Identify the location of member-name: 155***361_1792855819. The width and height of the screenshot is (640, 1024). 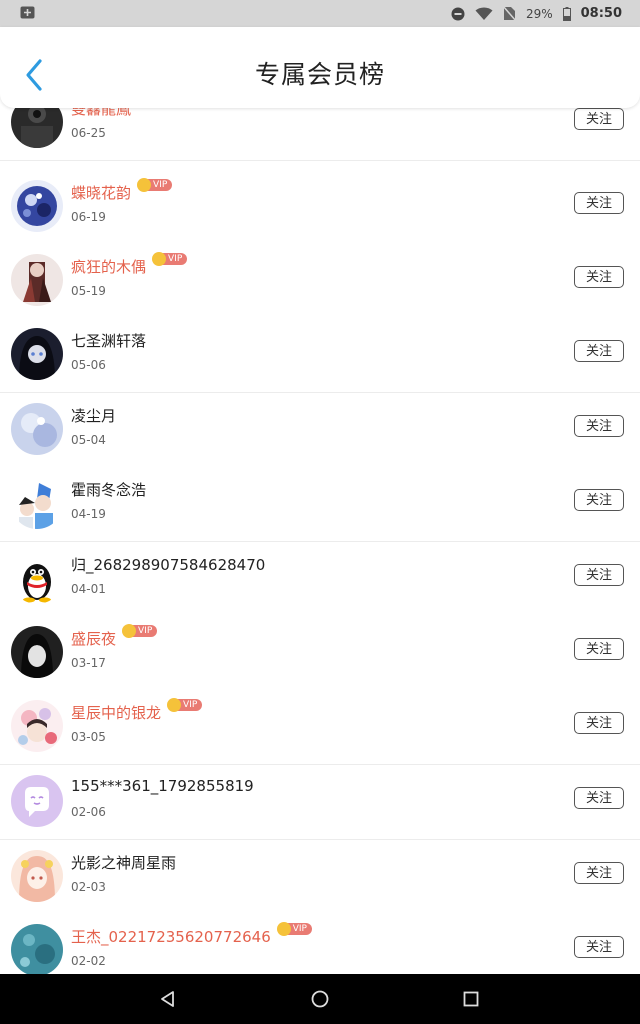
(162, 786).